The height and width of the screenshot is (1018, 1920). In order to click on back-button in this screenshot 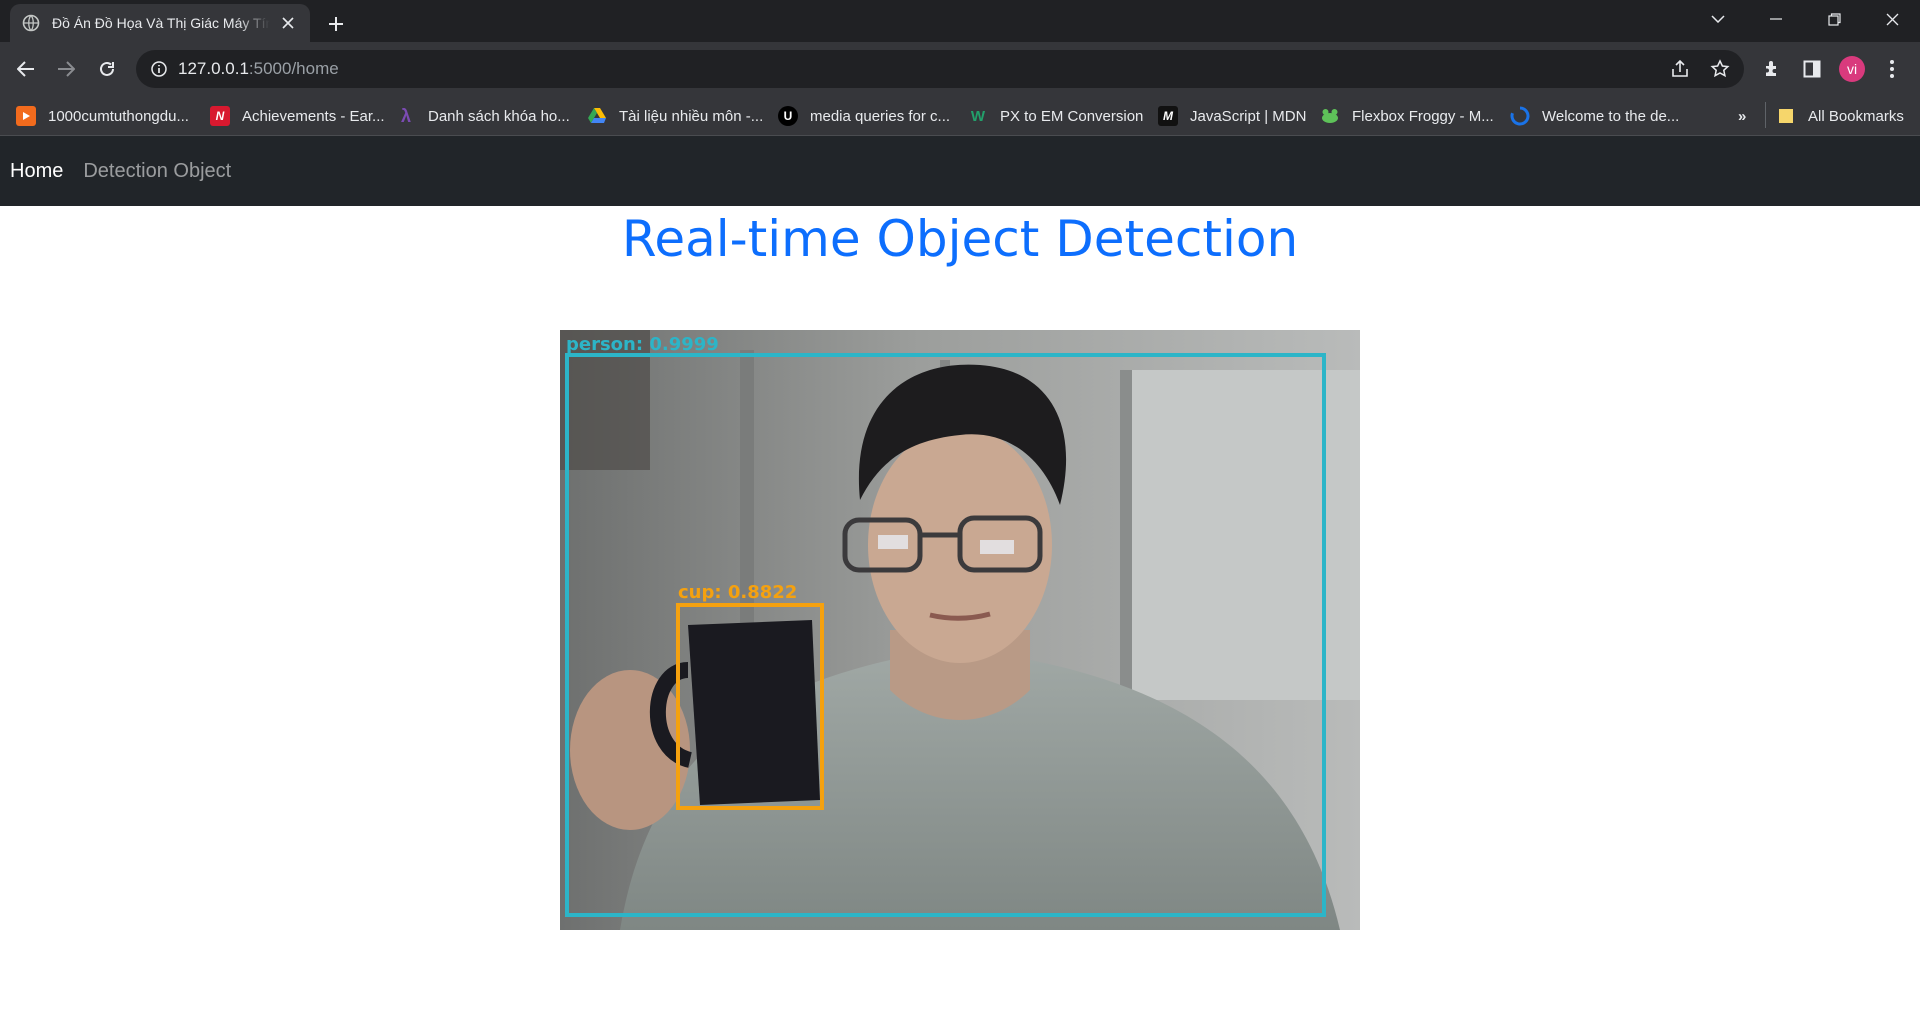, I will do `click(26, 69)`.